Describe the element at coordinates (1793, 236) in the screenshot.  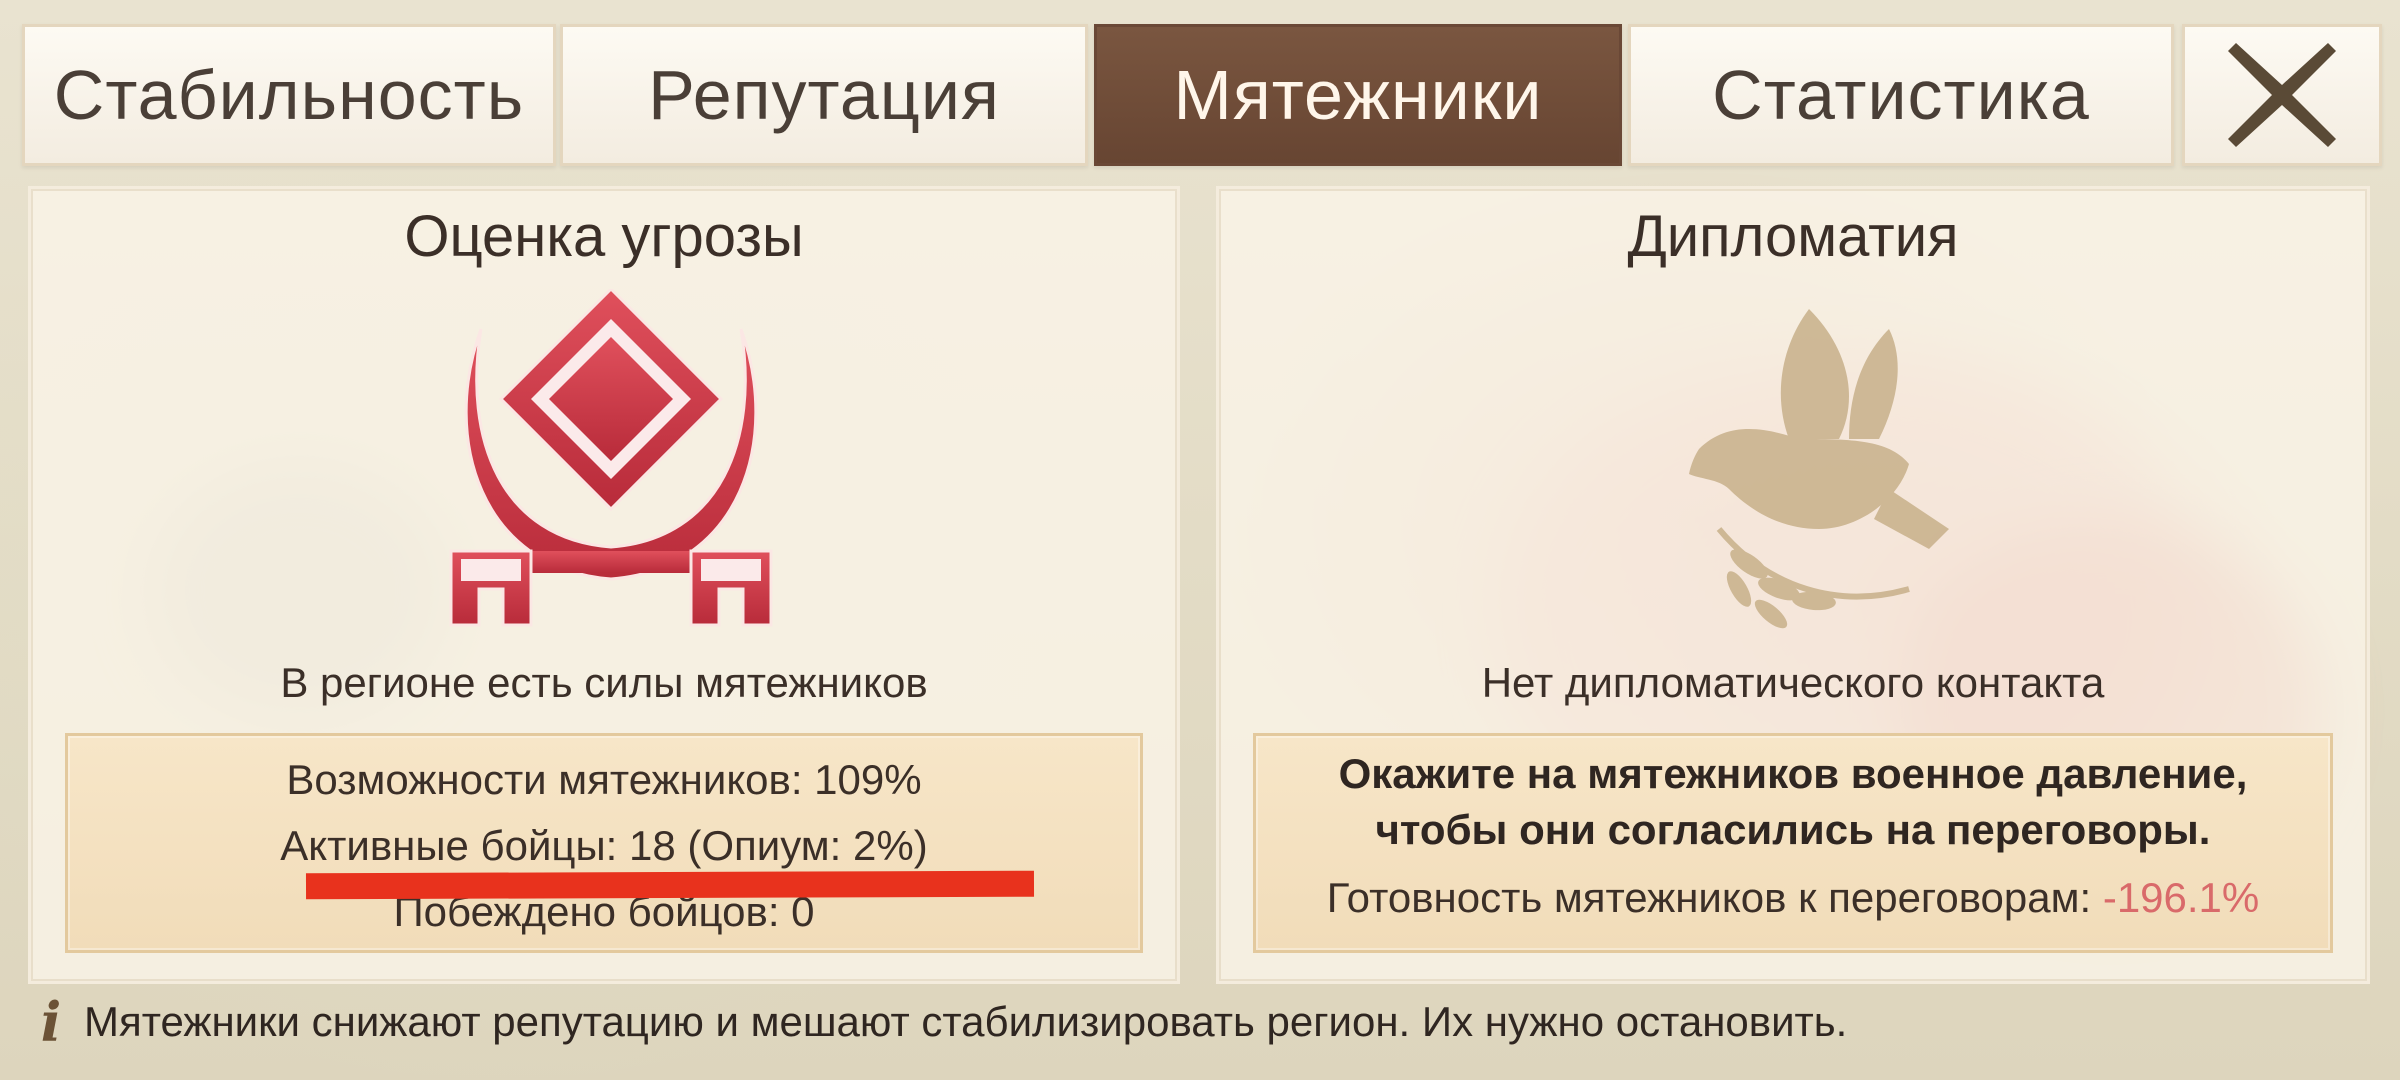
I see `panel-title: Дипломатия` at that location.